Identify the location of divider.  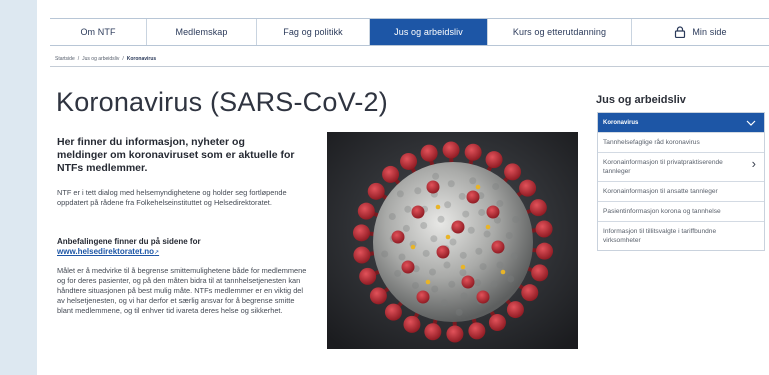
(409, 66).